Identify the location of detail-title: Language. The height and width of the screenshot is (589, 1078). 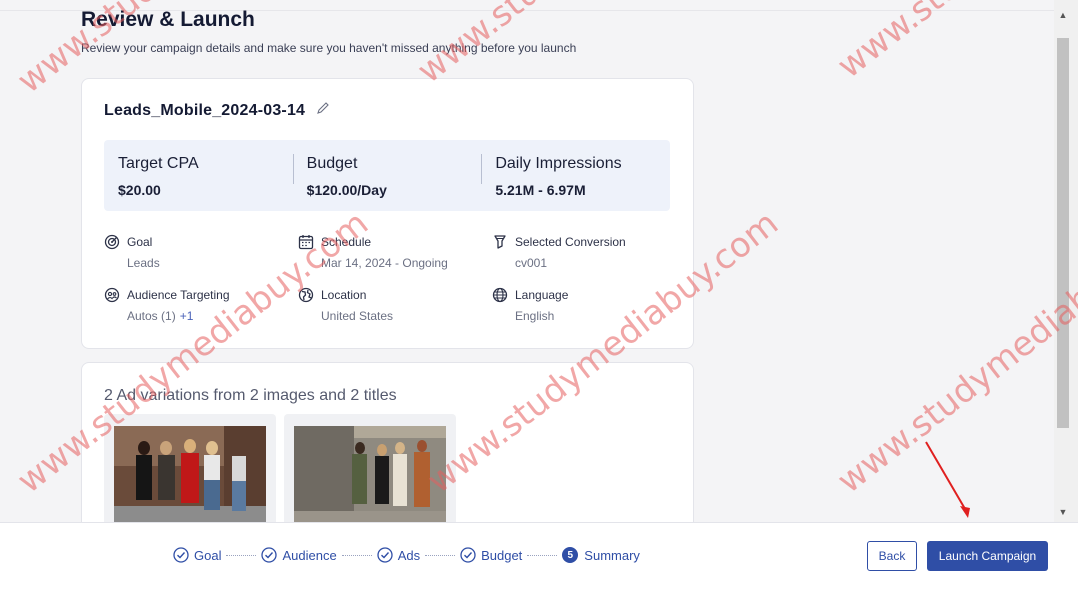
(542, 295).